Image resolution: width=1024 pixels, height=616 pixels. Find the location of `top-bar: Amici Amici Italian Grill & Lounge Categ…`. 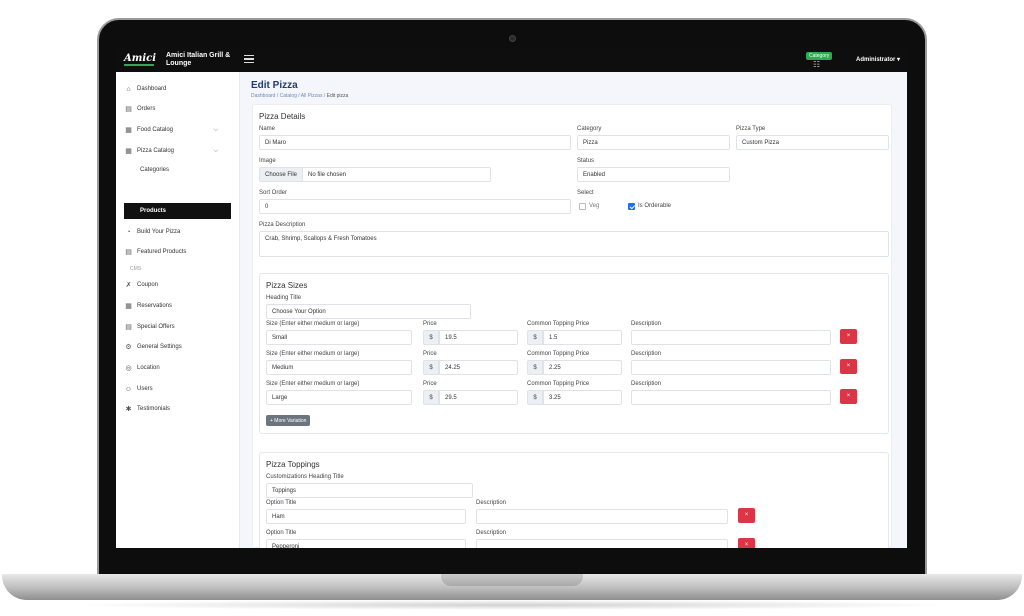

top-bar: Amici Amici Italian Grill & Lounge Categ… is located at coordinates (511, 60).